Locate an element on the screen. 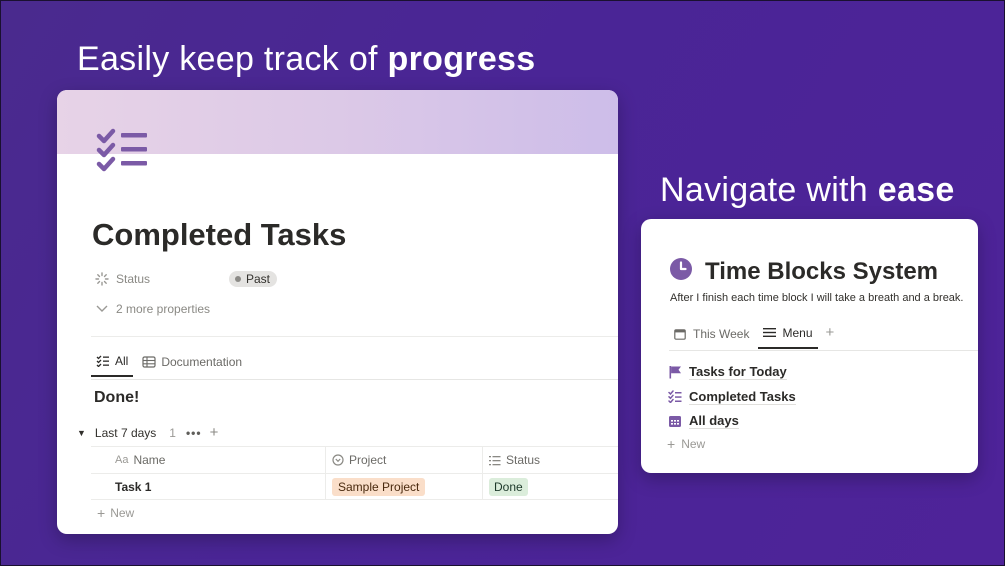  status-tag: Done is located at coordinates (508, 486).